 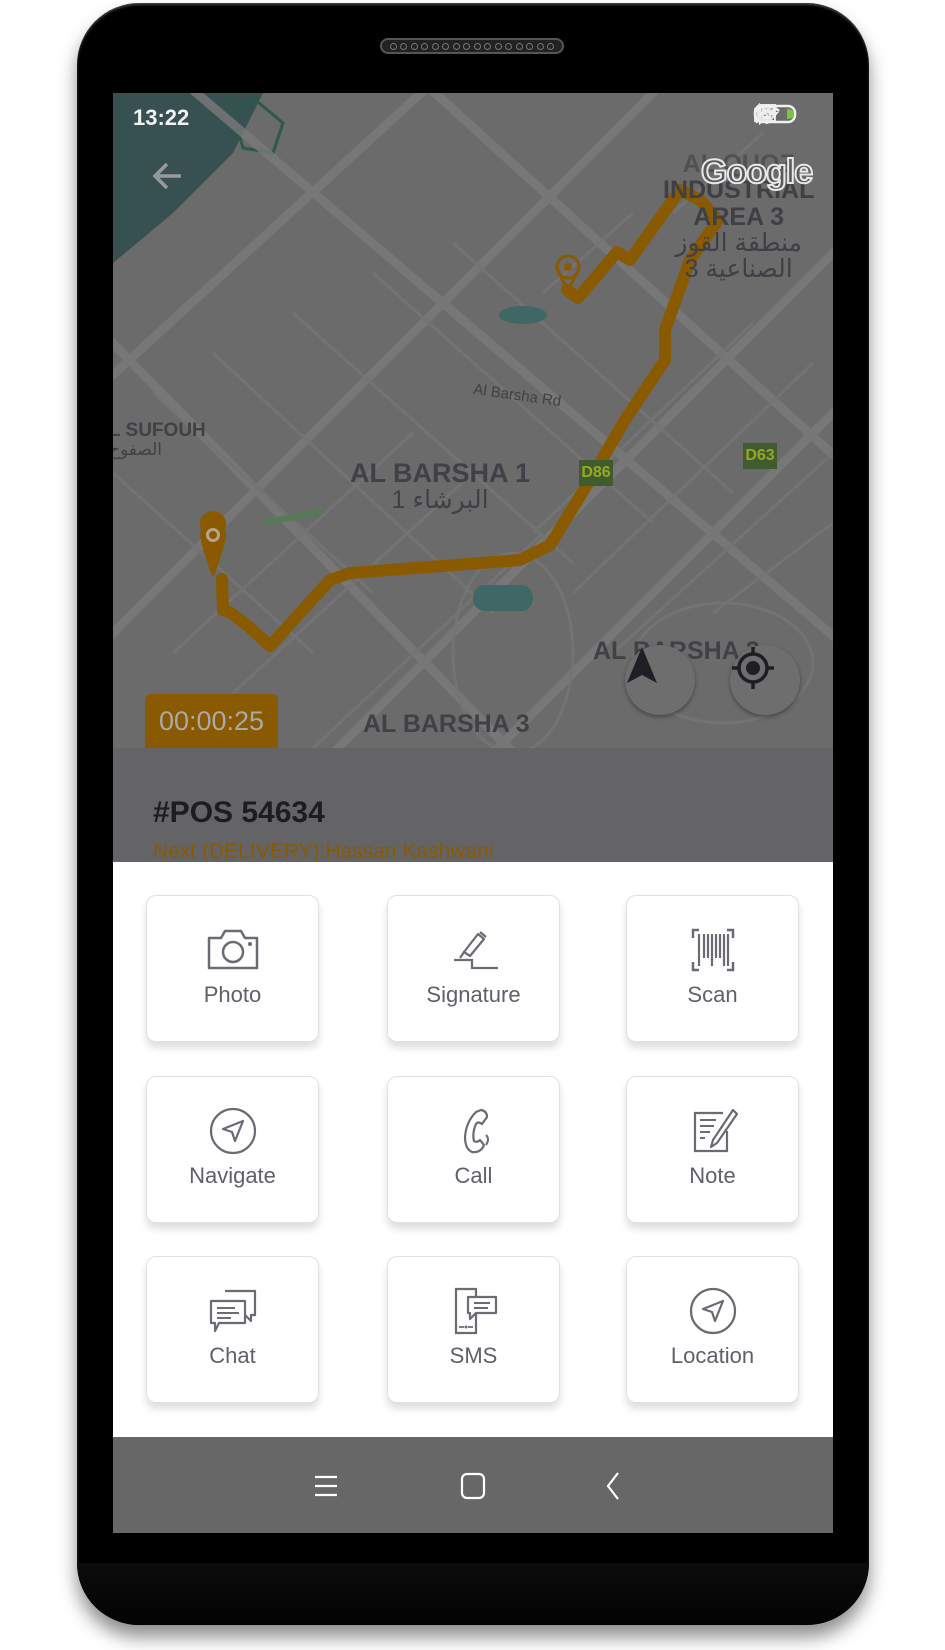 What do you see at coordinates (712, 1175) in the screenshot?
I see `note-label: Note` at bounding box center [712, 1175].